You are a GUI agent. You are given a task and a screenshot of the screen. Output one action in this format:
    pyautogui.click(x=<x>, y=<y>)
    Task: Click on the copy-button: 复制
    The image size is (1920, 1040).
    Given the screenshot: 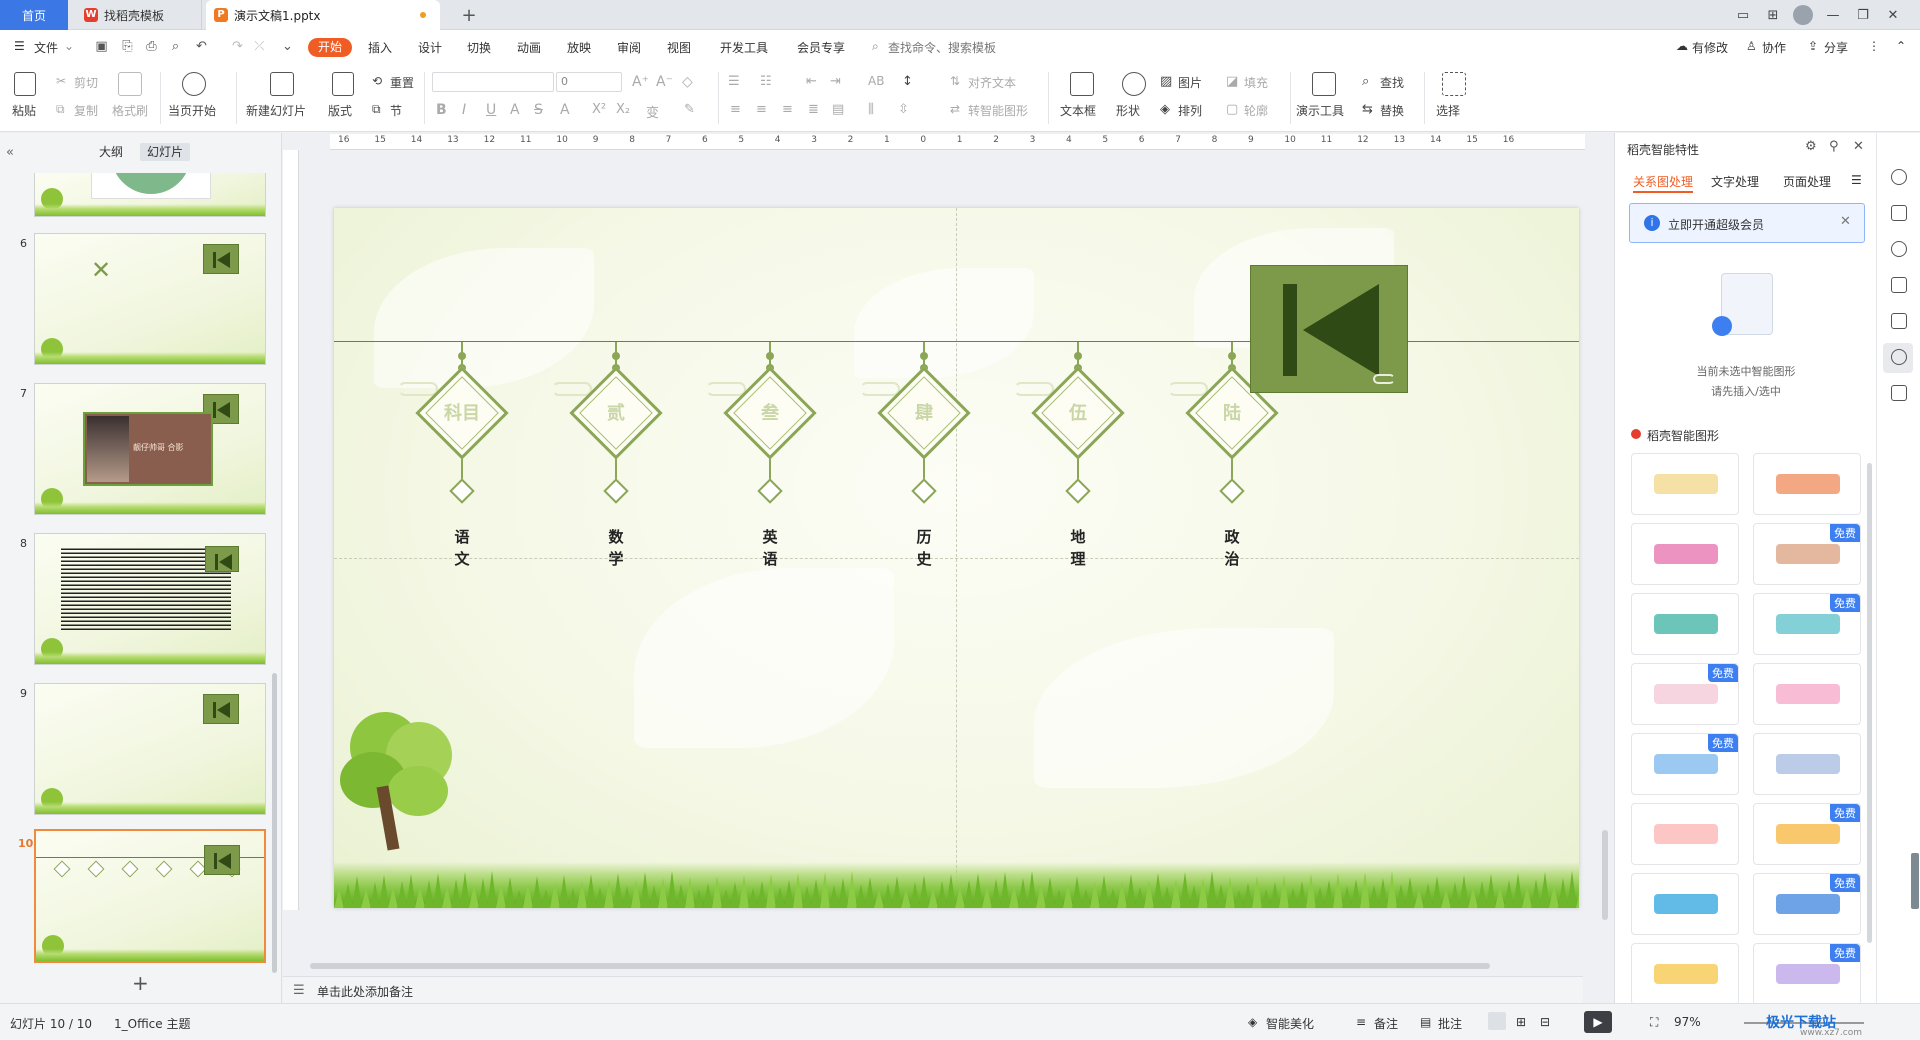 What is the action you would take?
    pyautogui.click(x=86, y=110)
    